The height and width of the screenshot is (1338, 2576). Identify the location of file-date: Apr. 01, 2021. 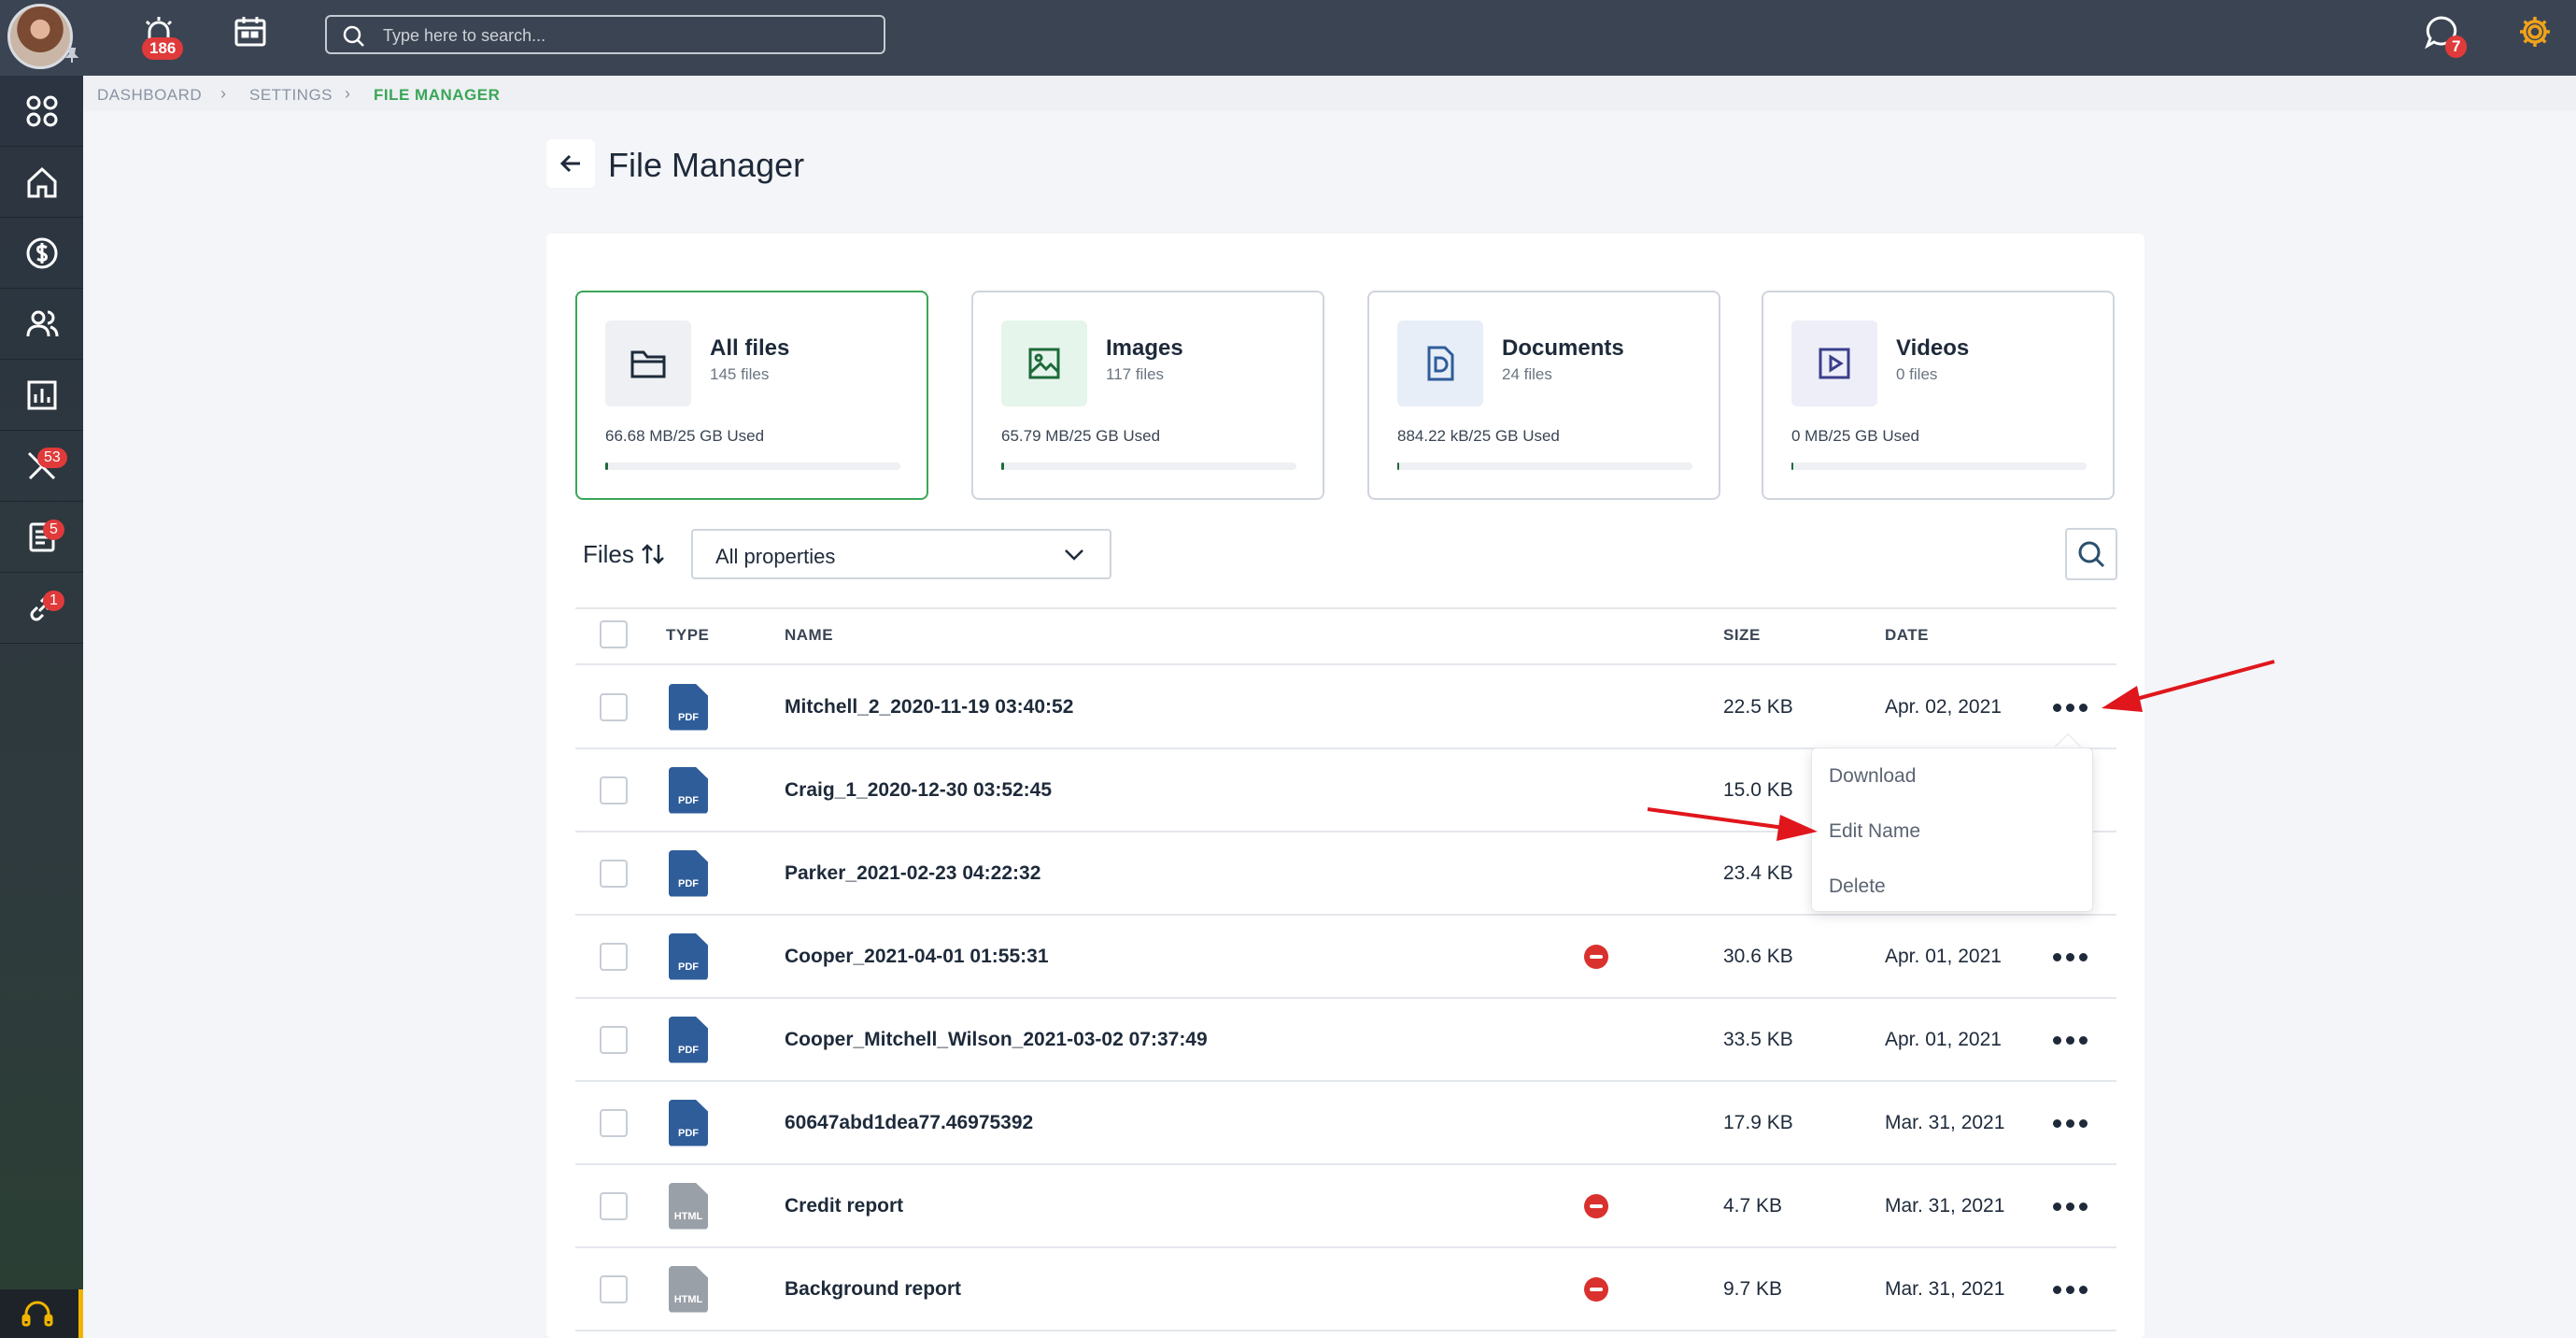
(1943, 1039).